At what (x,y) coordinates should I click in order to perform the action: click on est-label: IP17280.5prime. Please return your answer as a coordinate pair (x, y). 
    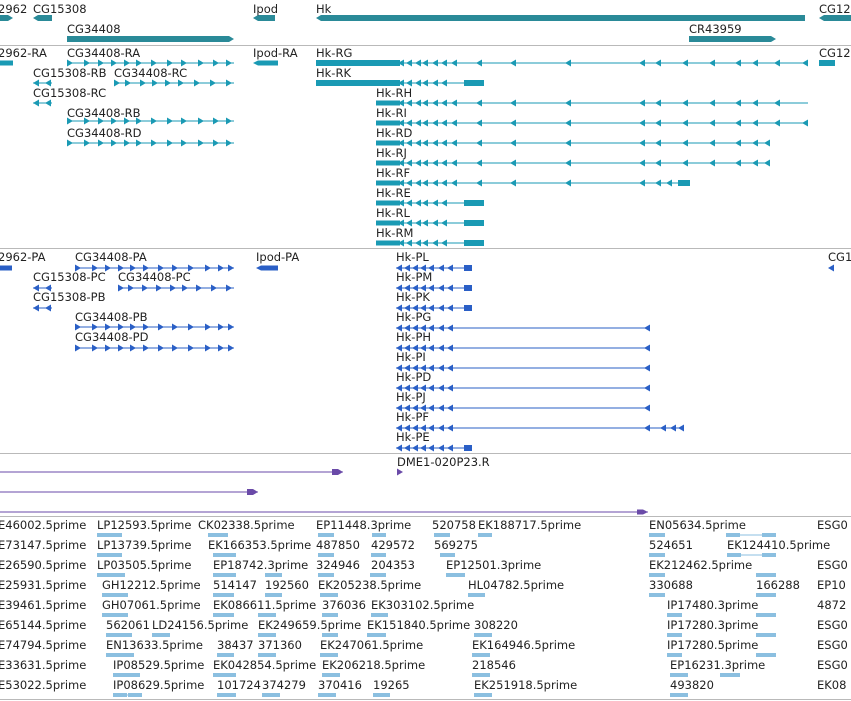
    Looking at the image, I should click on (712, 645).